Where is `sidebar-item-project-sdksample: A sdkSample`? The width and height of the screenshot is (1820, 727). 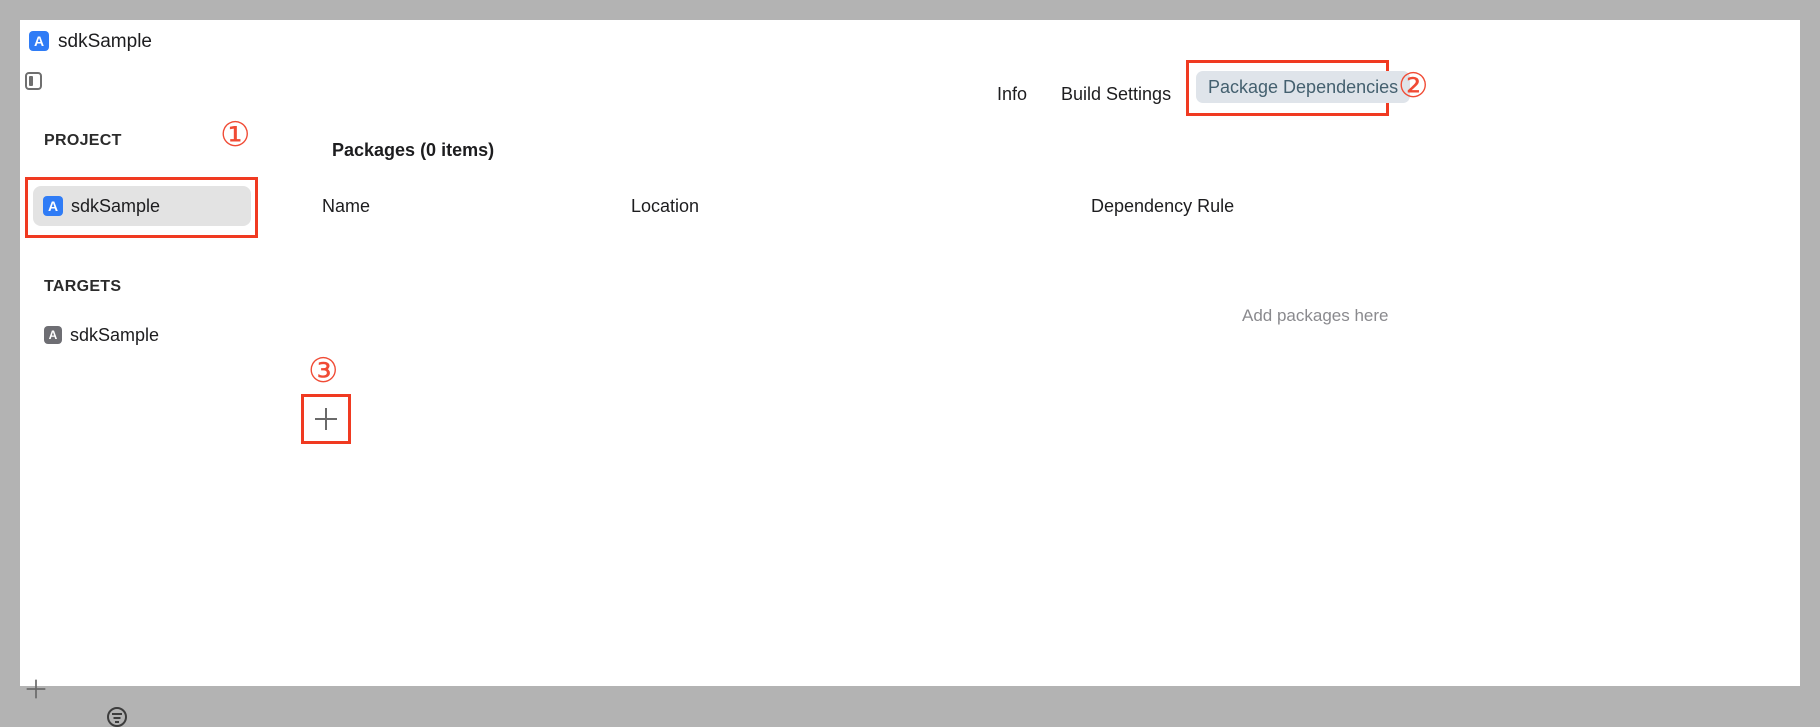
sidebar-item-project-sdksample: A sdkSample is located at coordinates (142, 206).